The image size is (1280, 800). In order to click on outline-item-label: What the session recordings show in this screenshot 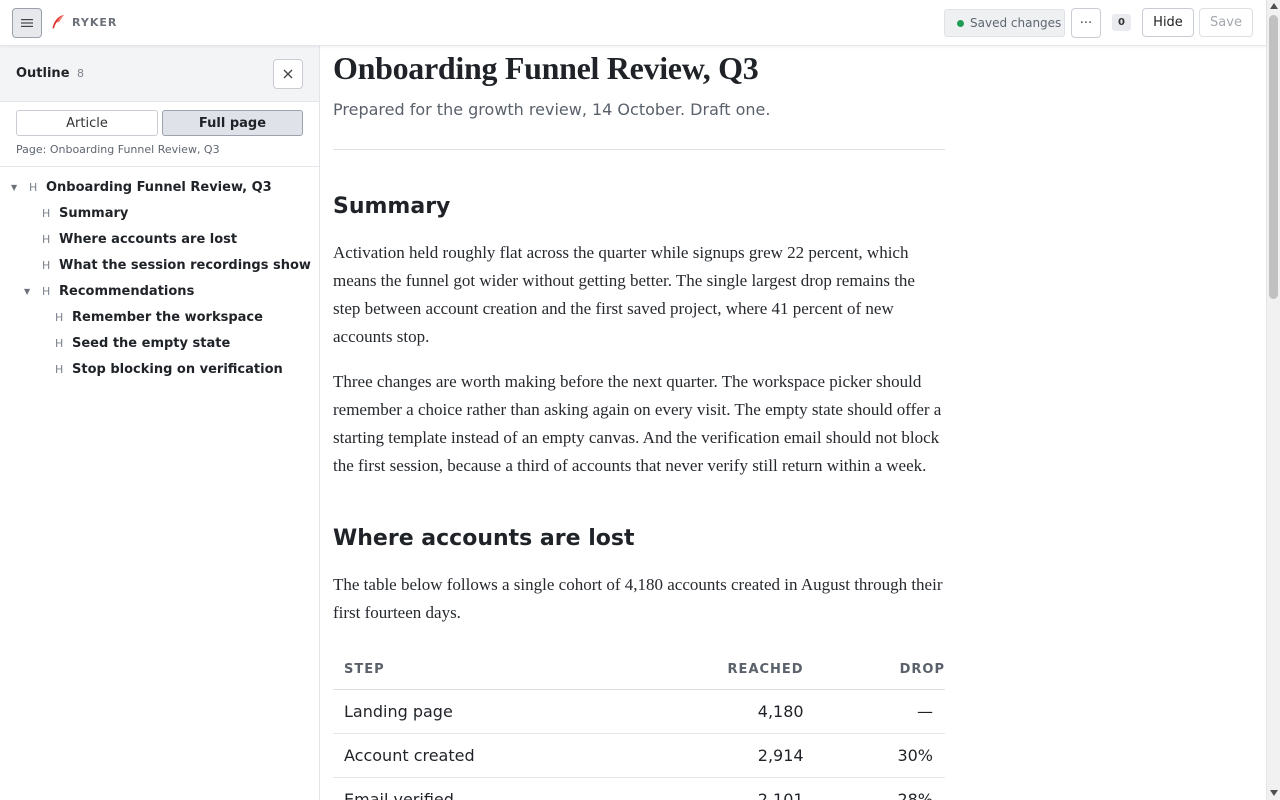, I will do `click(185, 265)`.